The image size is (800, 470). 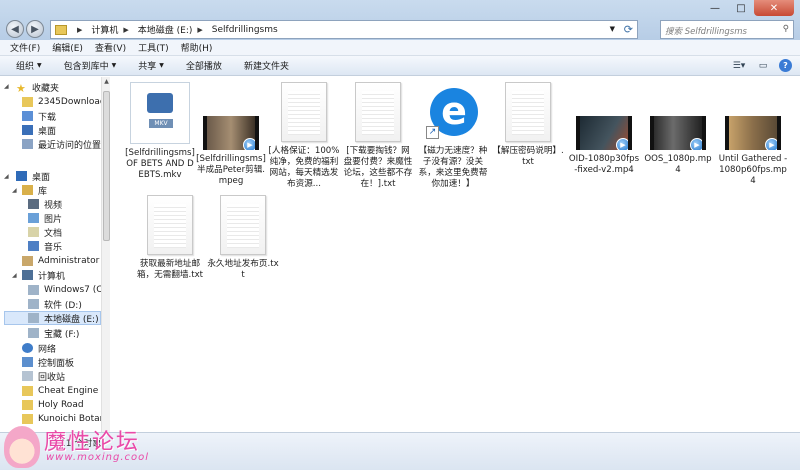 I want to click on nav-label: Administrator, so click(x=69, y=261).